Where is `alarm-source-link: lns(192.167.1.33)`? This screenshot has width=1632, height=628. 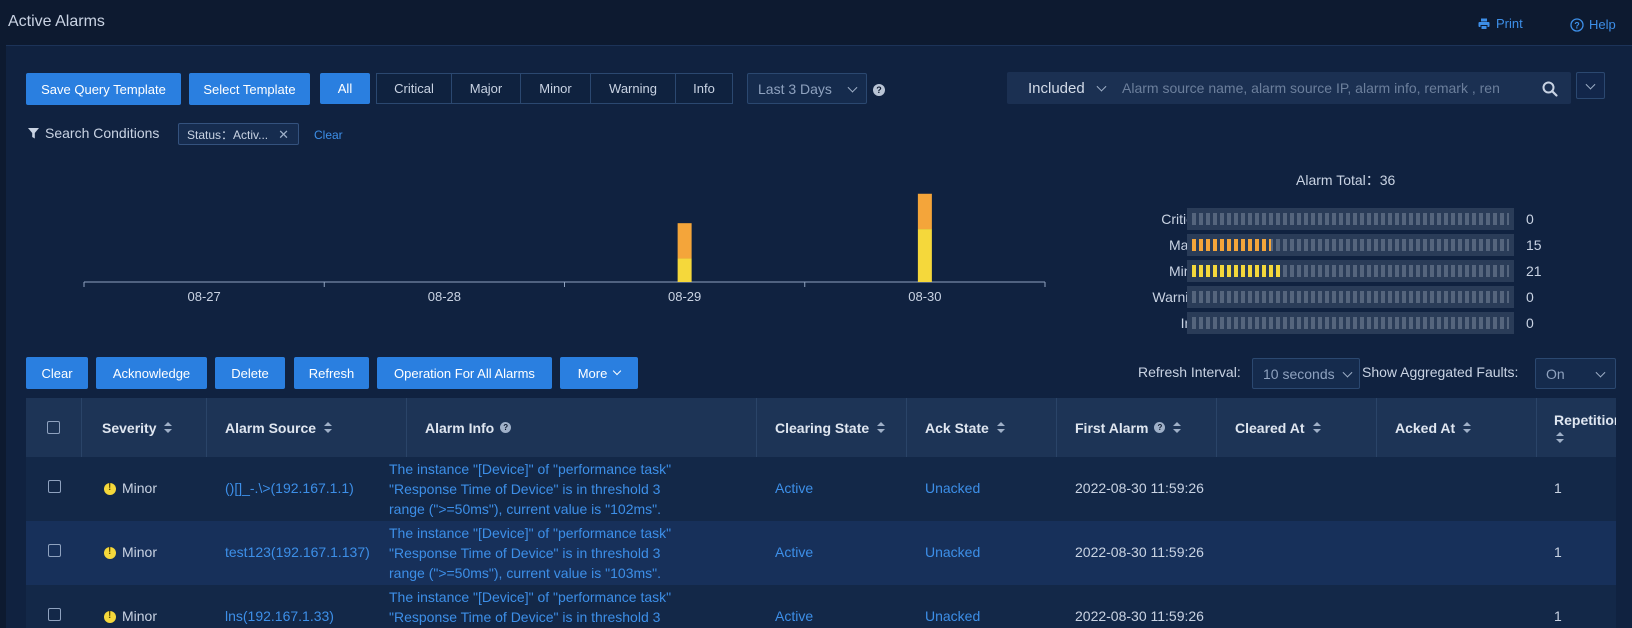
alarm-source-link: lns(192.167.1.33) is located at coordinates (279, 616).